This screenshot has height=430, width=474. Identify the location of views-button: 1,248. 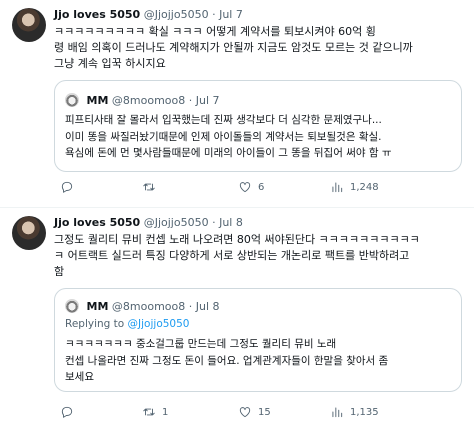
(354, 187).